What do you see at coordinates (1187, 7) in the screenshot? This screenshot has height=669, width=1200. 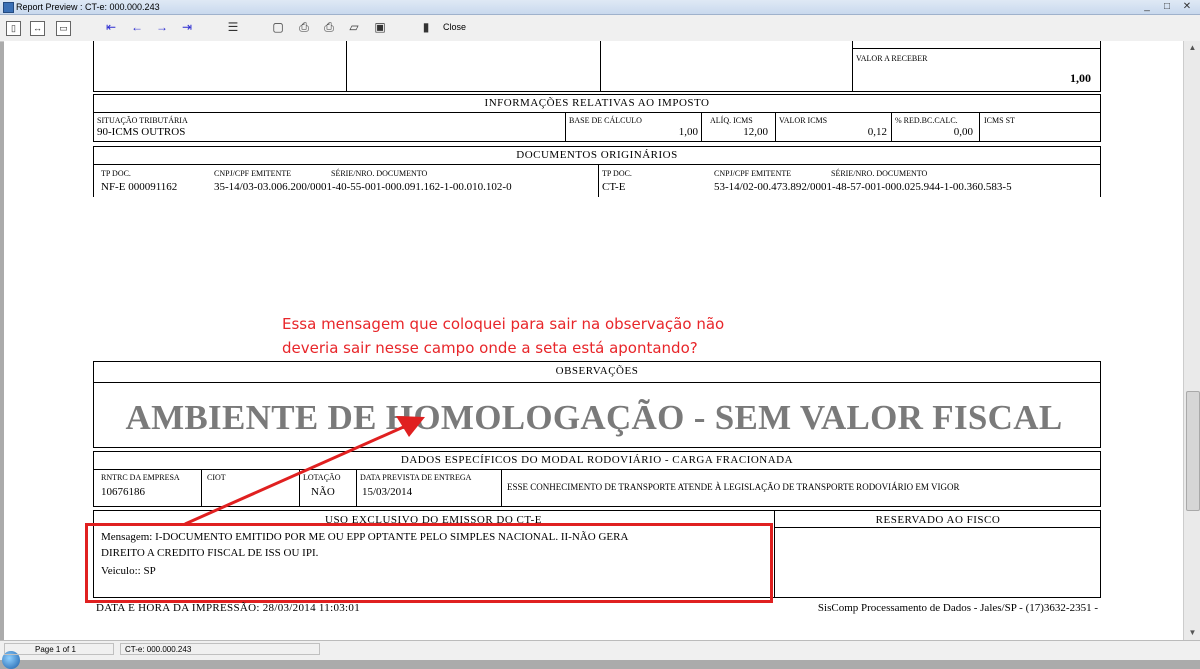 I see `close-window-button: ✕` at bounding box center [1187, 7].